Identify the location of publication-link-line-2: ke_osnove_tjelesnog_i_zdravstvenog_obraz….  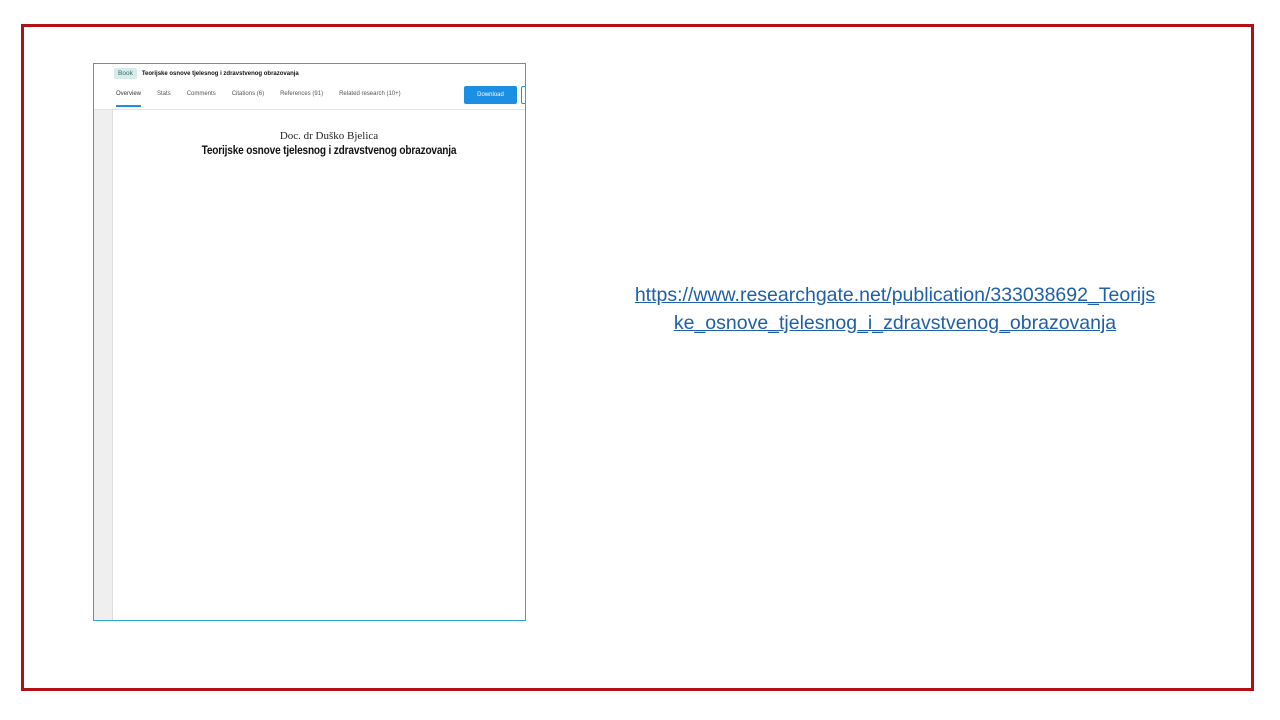
(895, 323).